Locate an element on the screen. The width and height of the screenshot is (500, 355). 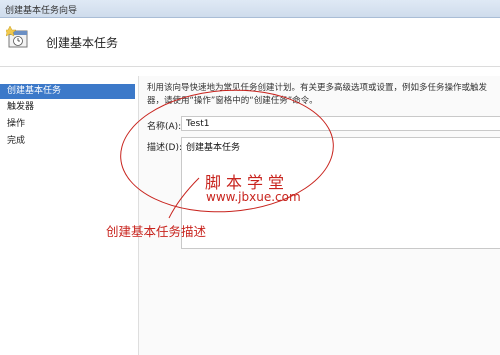
annotation-arrow-icon is located at coordinates (184, 198).